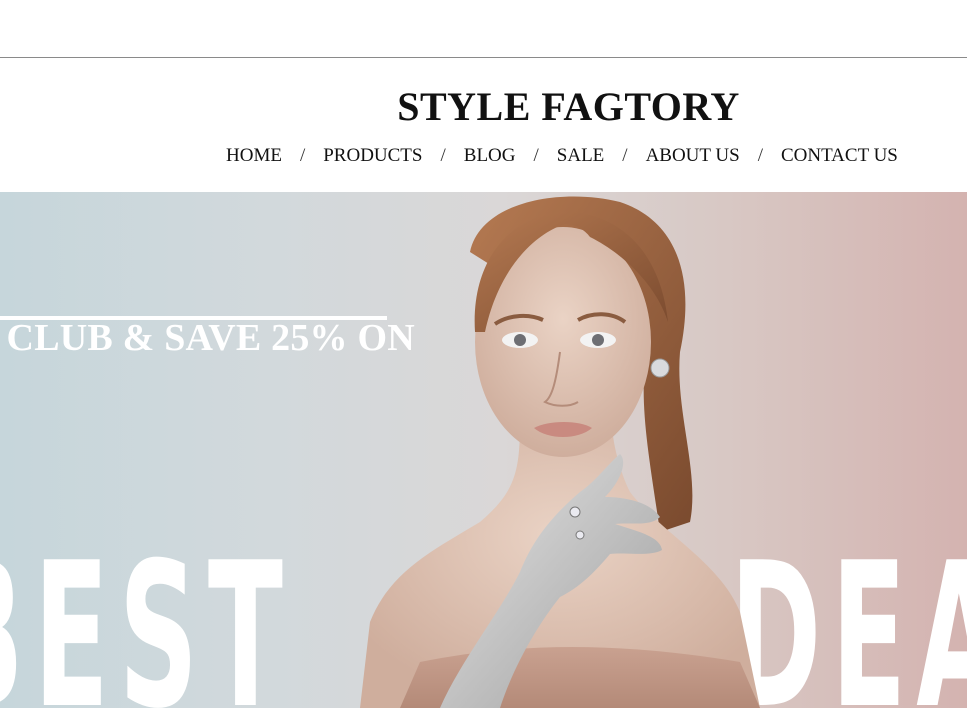 This screenshot has width=967, height=708. Describe the element at coordinates (254, 156) in the screenshot. I see `nav-home-link: HOME` at that location.